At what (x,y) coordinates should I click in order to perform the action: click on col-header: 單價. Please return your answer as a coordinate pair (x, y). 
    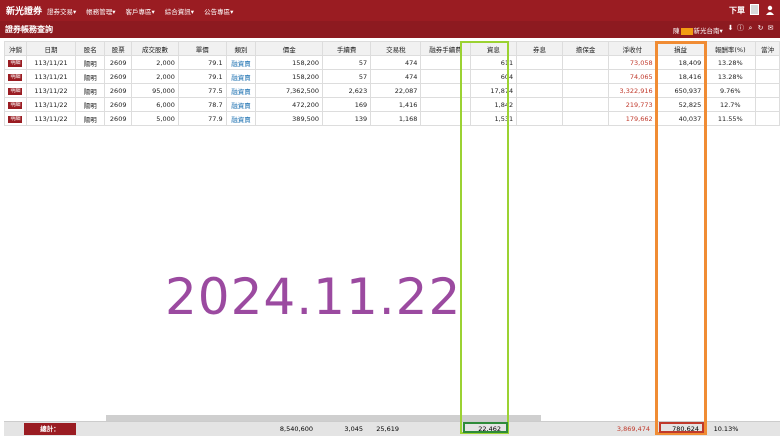
    Looking at the image, I should click on (202, 48).